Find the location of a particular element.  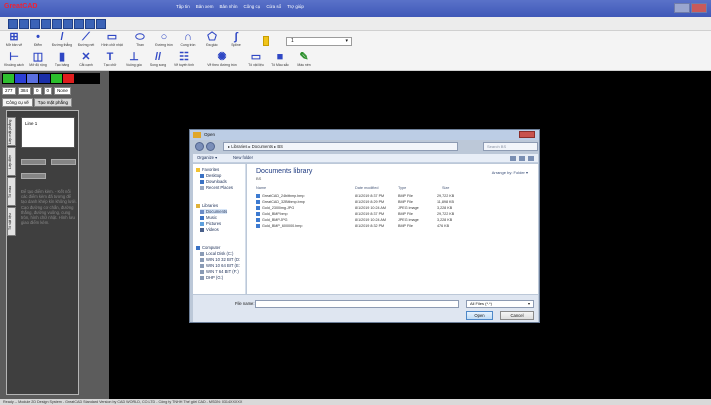

new-folder-button: New folder is located at coordinates (243, 158).